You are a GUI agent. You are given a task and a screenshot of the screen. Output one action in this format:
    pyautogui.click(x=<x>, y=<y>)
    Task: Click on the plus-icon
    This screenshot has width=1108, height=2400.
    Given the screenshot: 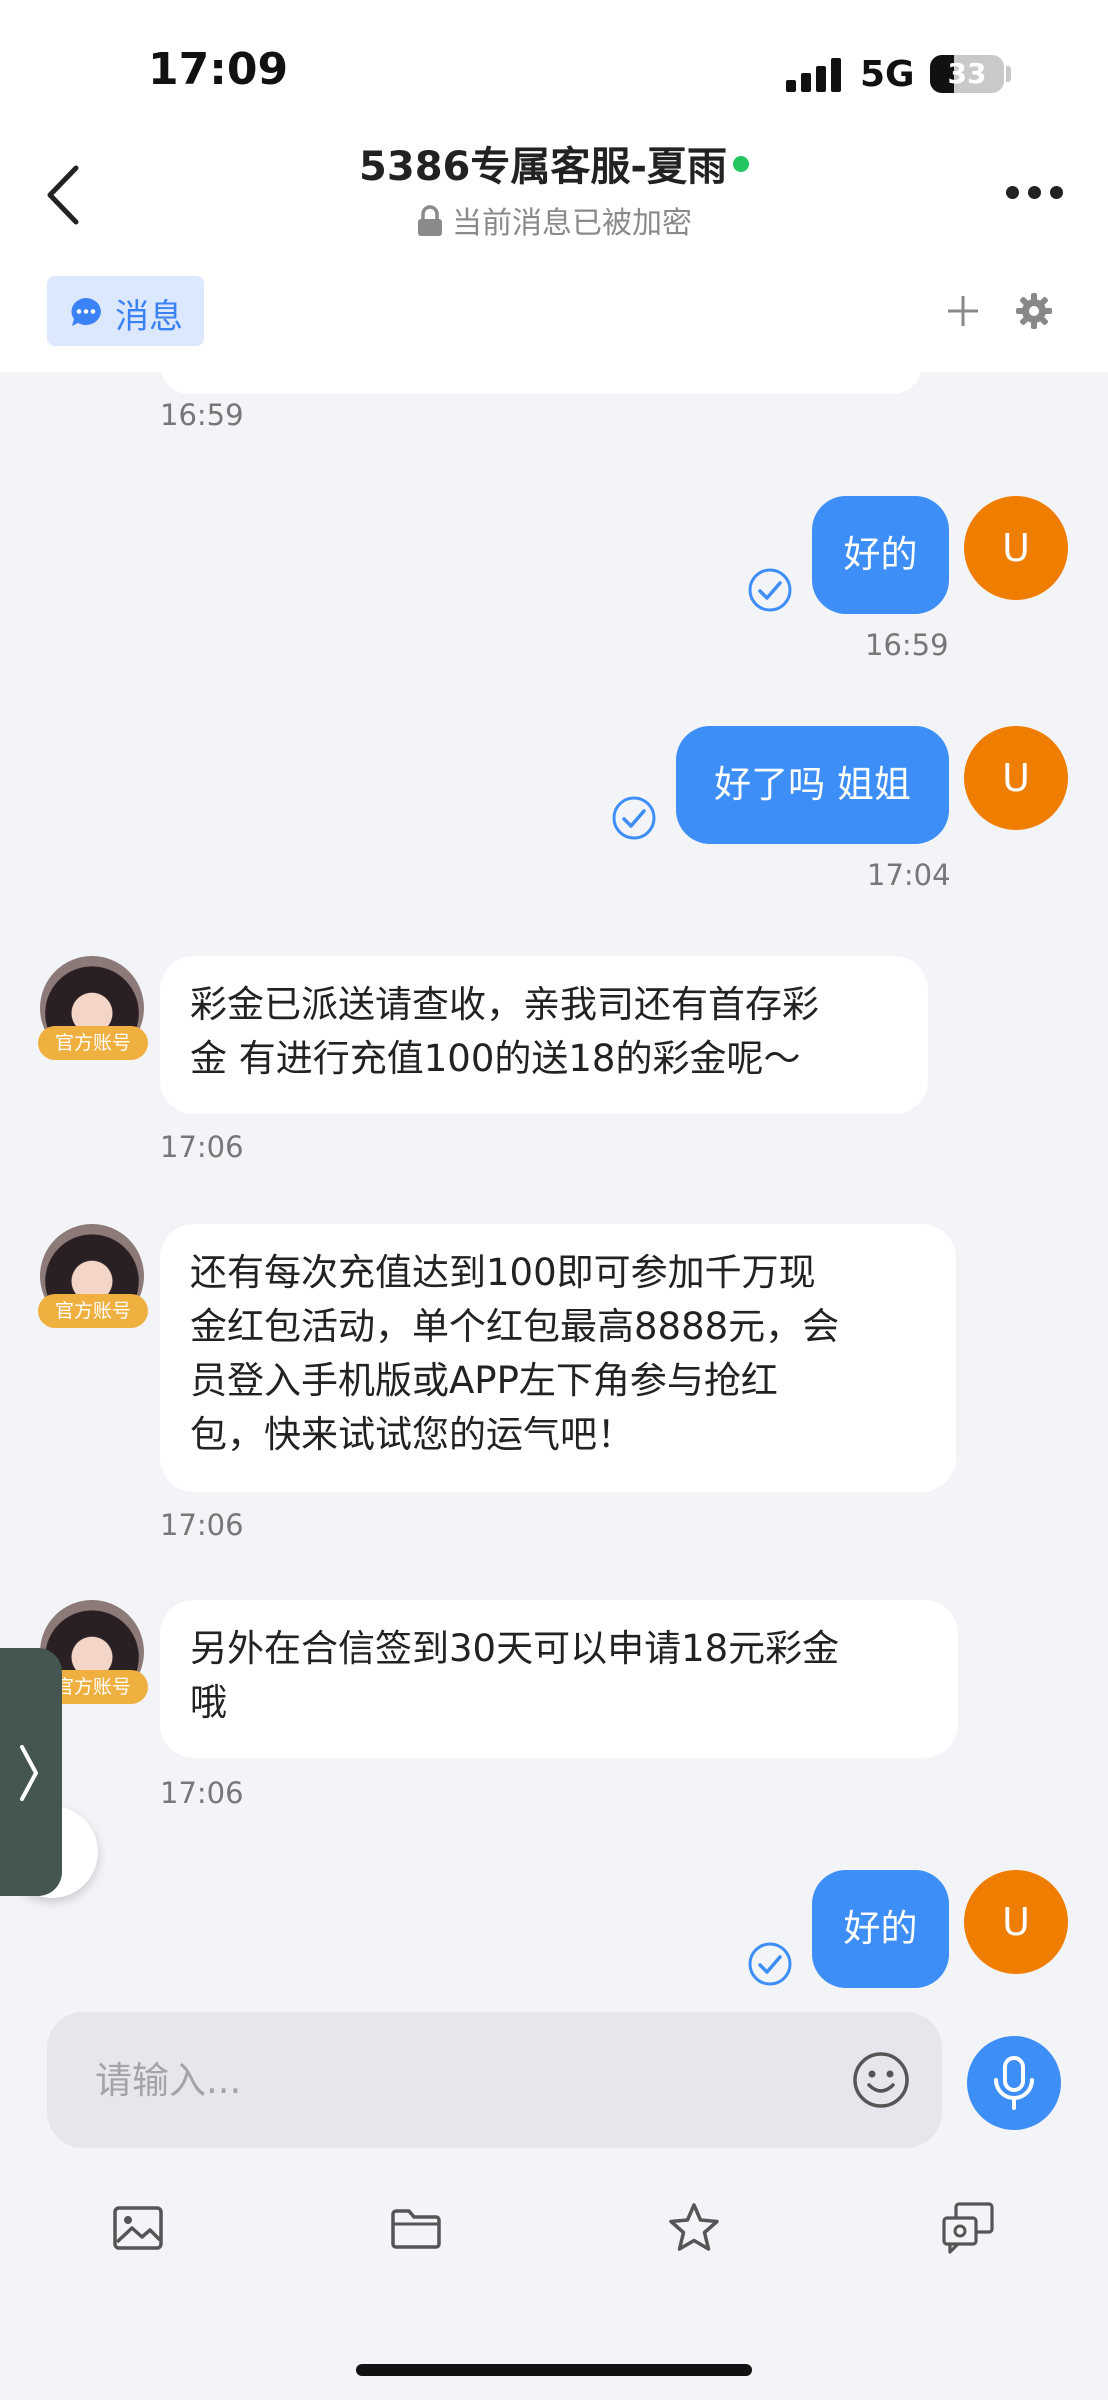 What is the action you would take?
    pyautogui.click(x=963, y=311)
    